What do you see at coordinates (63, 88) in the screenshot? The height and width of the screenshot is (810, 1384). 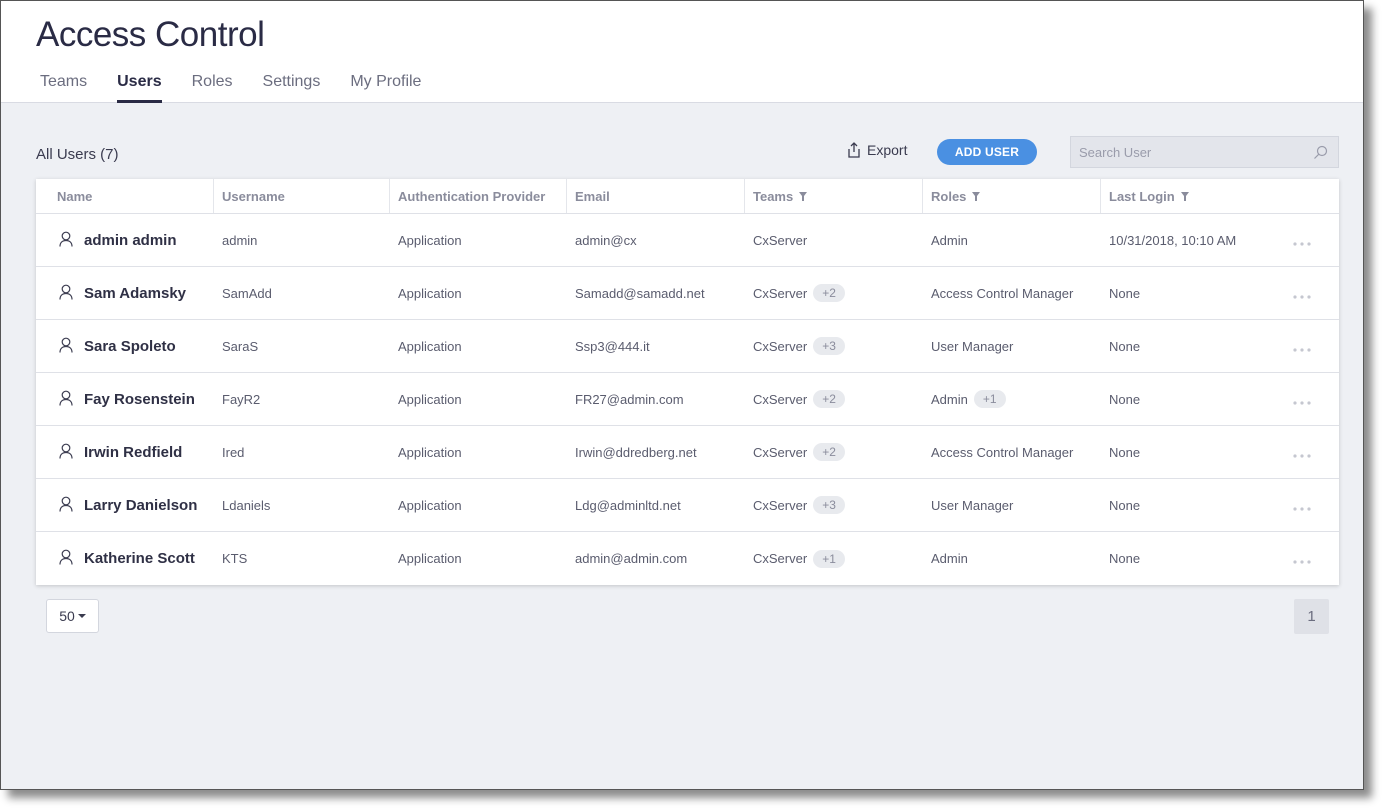 I see `tab-teams: Teams` at bounding box center [63, 88].